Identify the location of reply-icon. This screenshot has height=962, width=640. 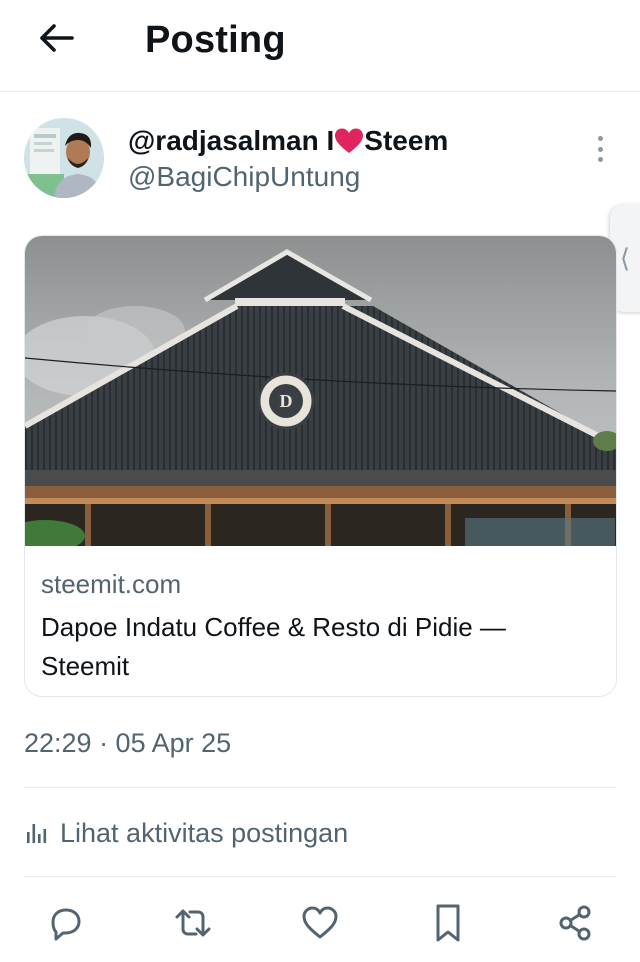
(66, 924).